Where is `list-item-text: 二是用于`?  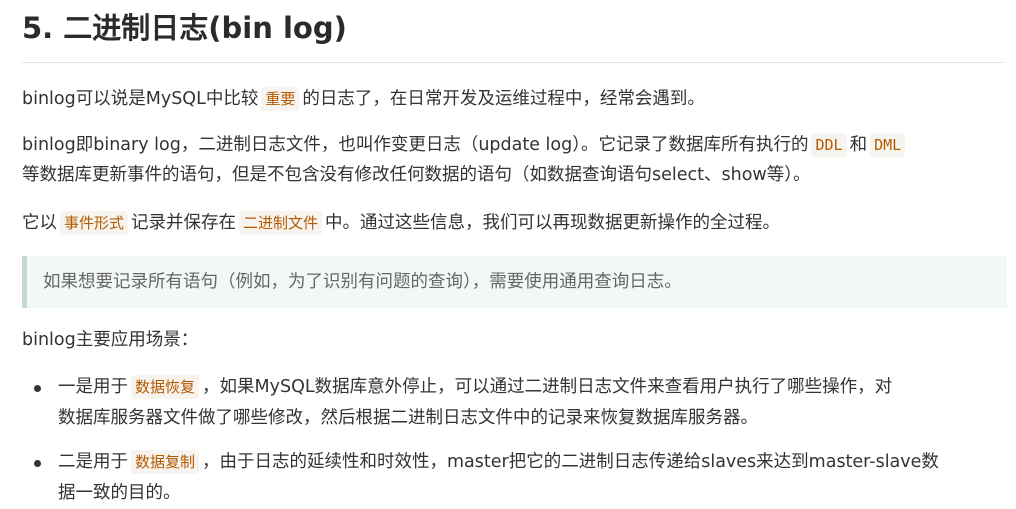
list-item-text: 二是用于 is located at coordinates (93, 462).